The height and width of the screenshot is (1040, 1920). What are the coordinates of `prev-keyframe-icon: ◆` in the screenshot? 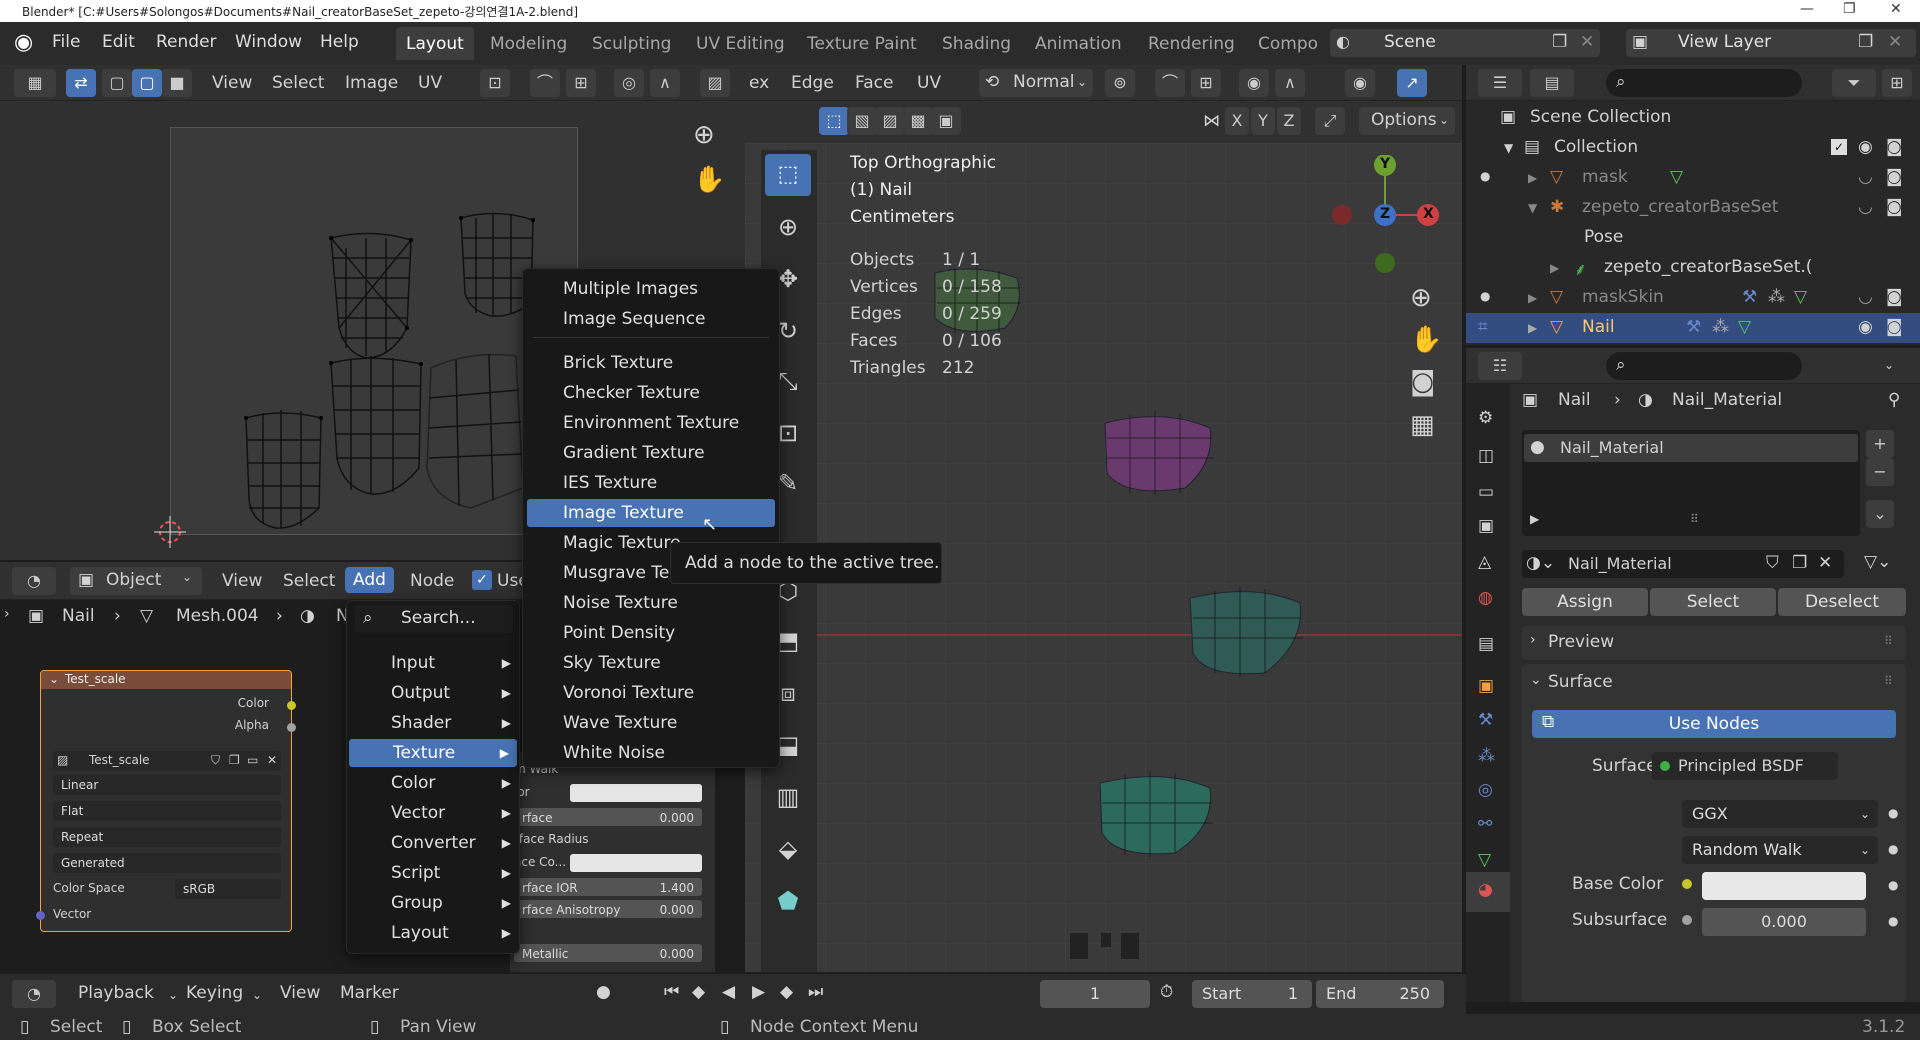 It's located at (698, 992).